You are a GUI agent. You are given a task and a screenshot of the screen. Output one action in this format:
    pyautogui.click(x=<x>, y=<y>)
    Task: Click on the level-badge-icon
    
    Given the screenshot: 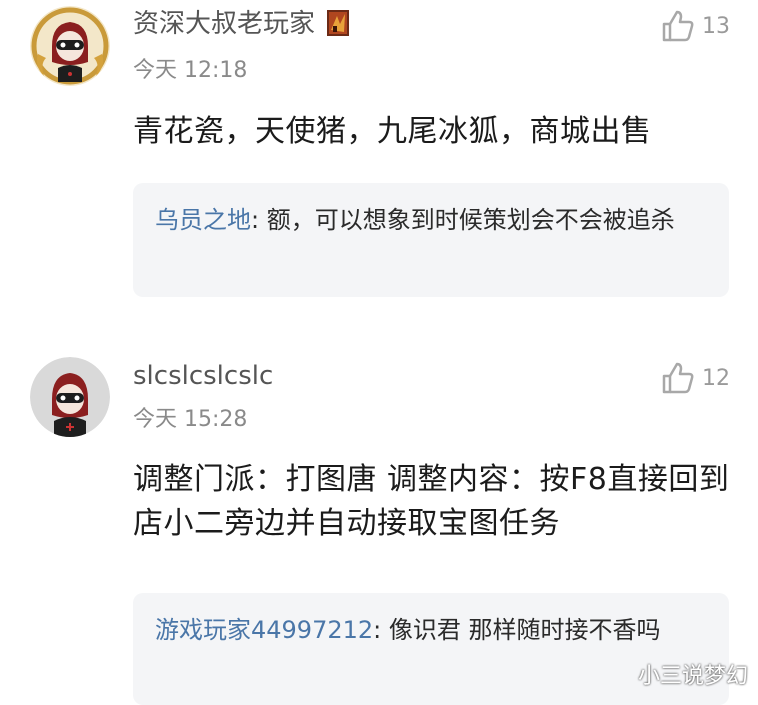 What is the action you would take?
    pyautogui.click(x=338, y=23)
    